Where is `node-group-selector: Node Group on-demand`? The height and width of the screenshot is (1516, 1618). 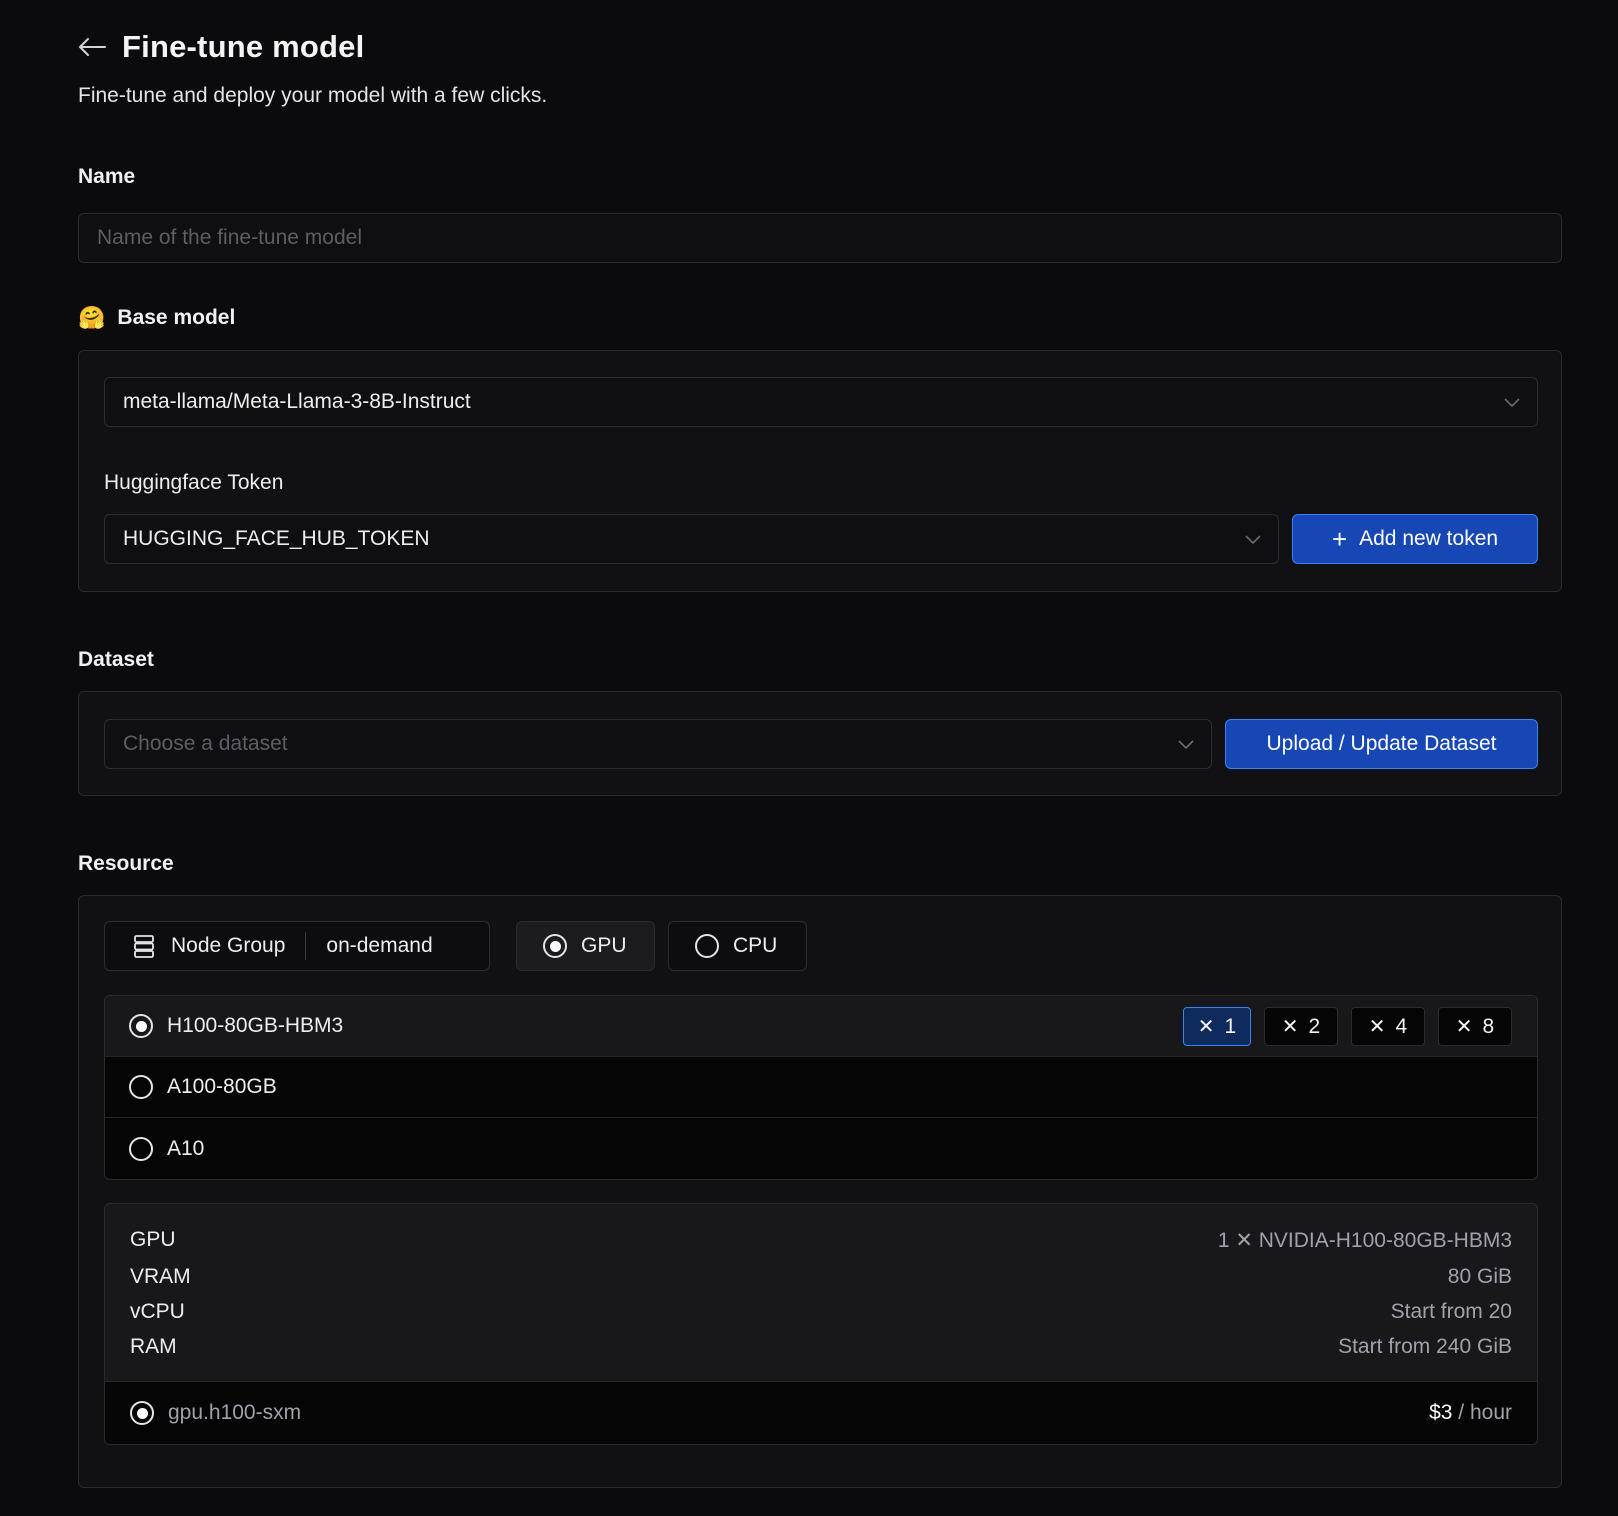
node-group-selector: Node Group on-demand is located at coordinates (297, 946).